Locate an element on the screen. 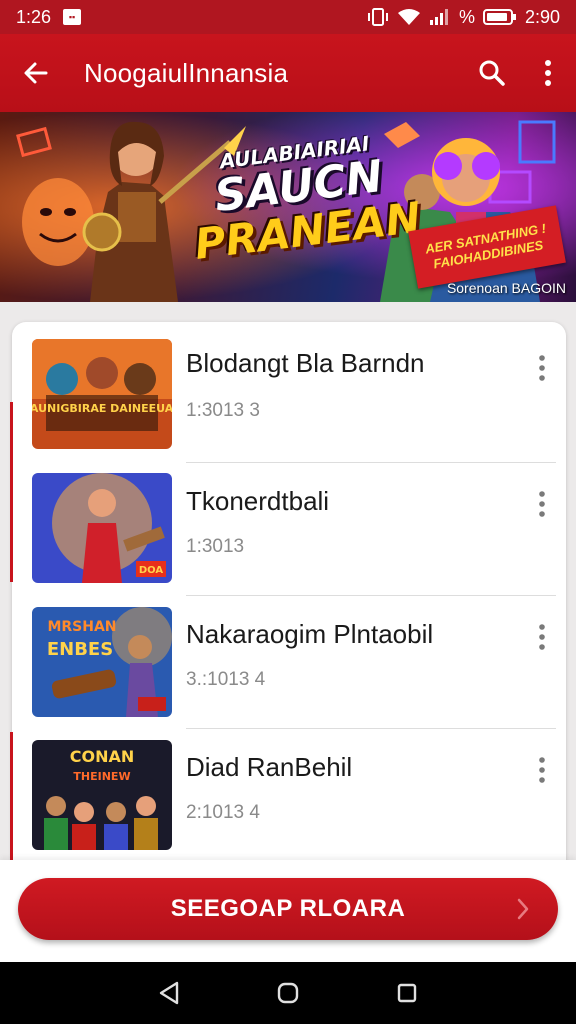 The image size is (576, 1024). status-clock-right: 2:90 is located at coordinates (542, 16).